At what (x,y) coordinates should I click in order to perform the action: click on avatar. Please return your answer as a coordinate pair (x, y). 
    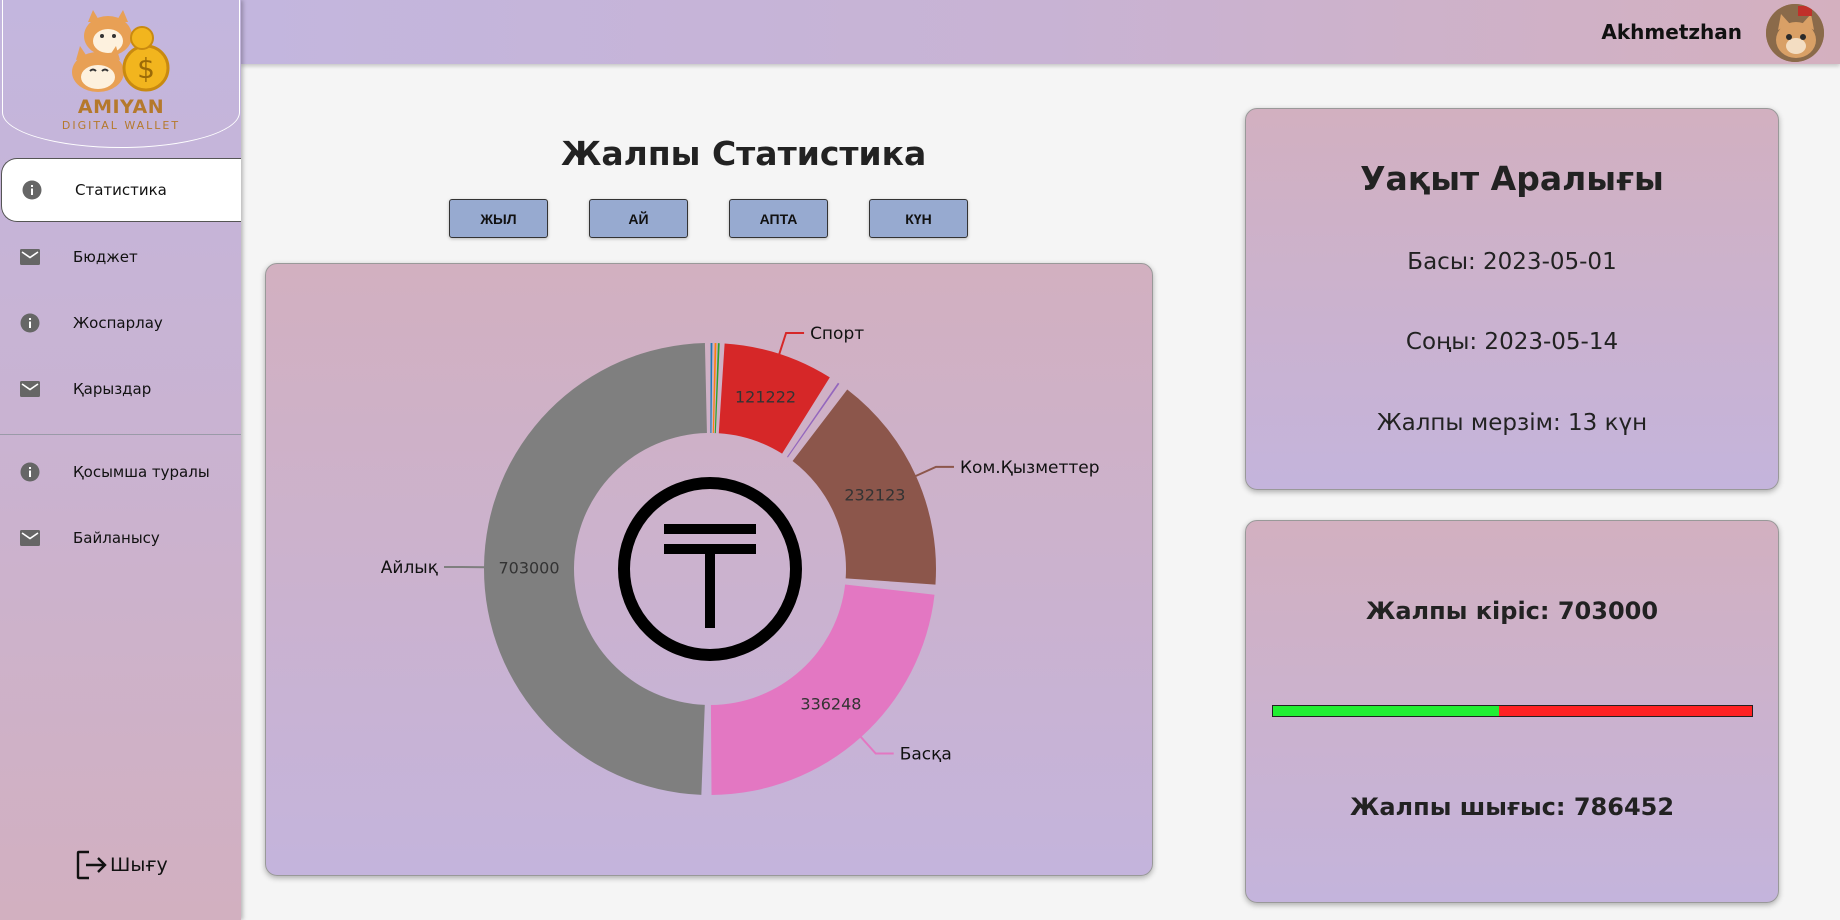
    Looking at the image, I should click on (1795, 33).